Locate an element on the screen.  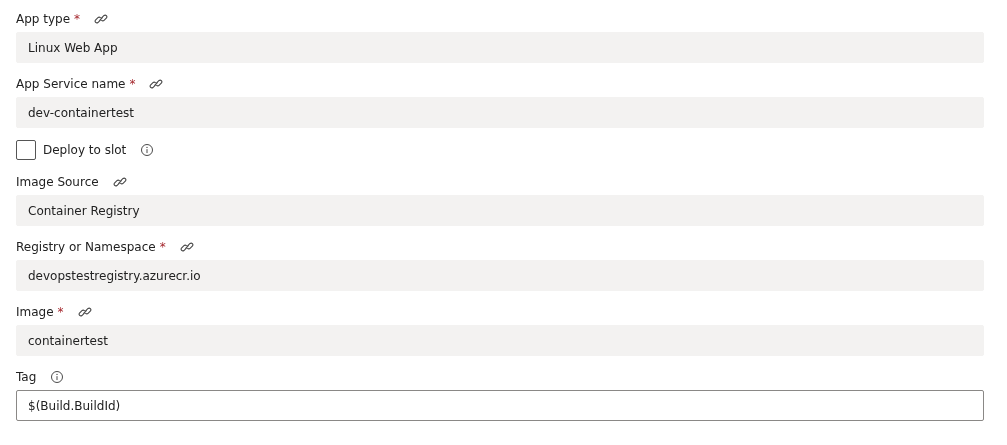
field-label: Tag is located at coordinates (26, 377).